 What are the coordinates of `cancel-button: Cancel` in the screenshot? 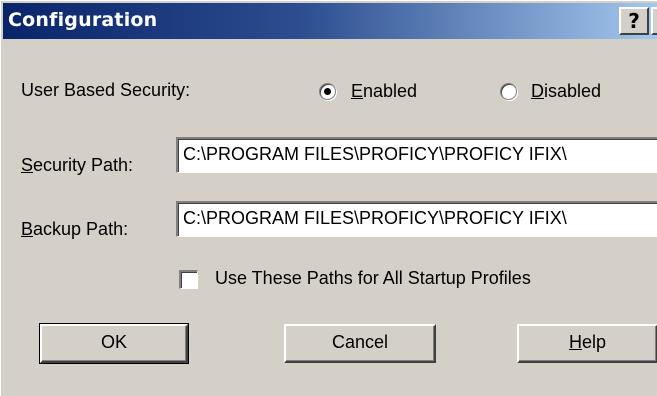 It's located at (360, 343).